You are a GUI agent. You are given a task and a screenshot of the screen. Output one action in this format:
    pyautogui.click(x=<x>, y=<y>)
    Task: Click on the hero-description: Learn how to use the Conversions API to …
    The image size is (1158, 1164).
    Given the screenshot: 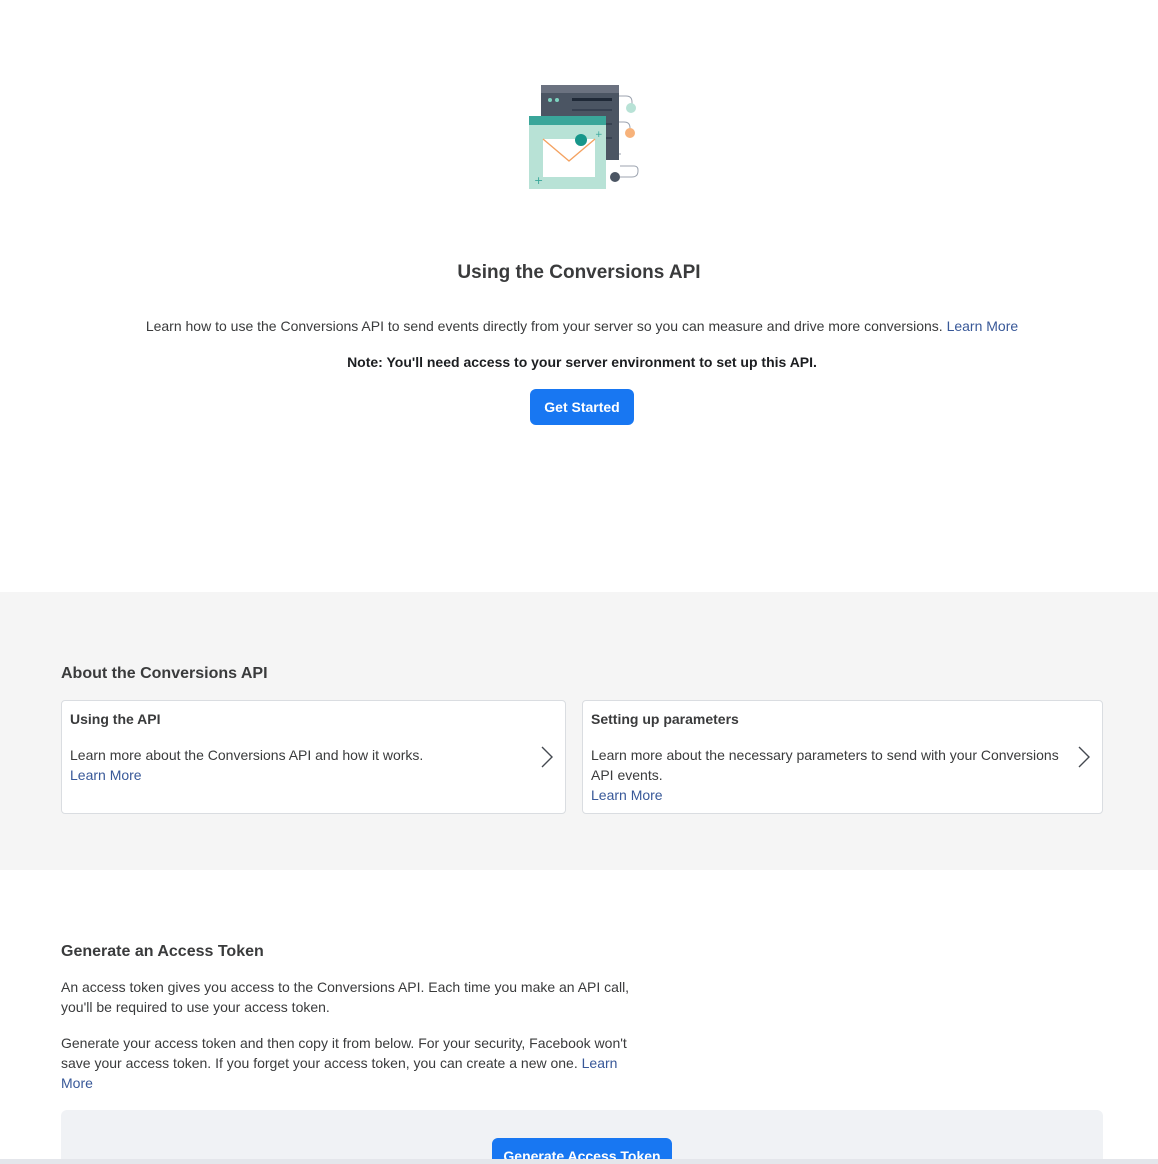 What is the action you would take?
    pyautogui.click(x=579, y=326)
    